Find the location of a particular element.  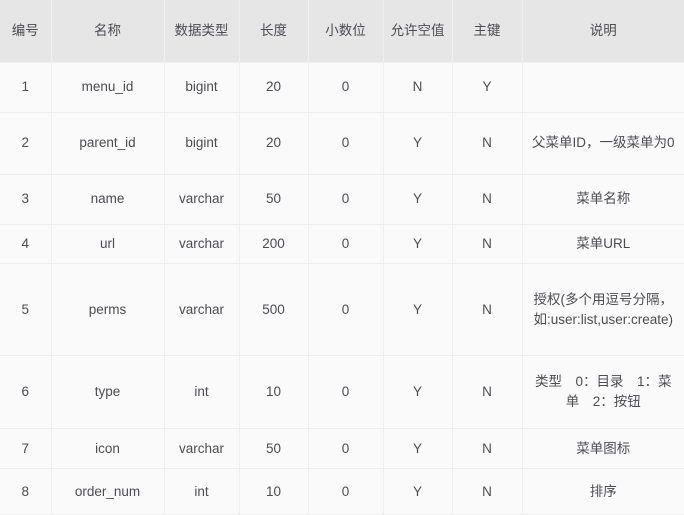

cell-comment: 菜单URL is located at coordinates (603, 244).